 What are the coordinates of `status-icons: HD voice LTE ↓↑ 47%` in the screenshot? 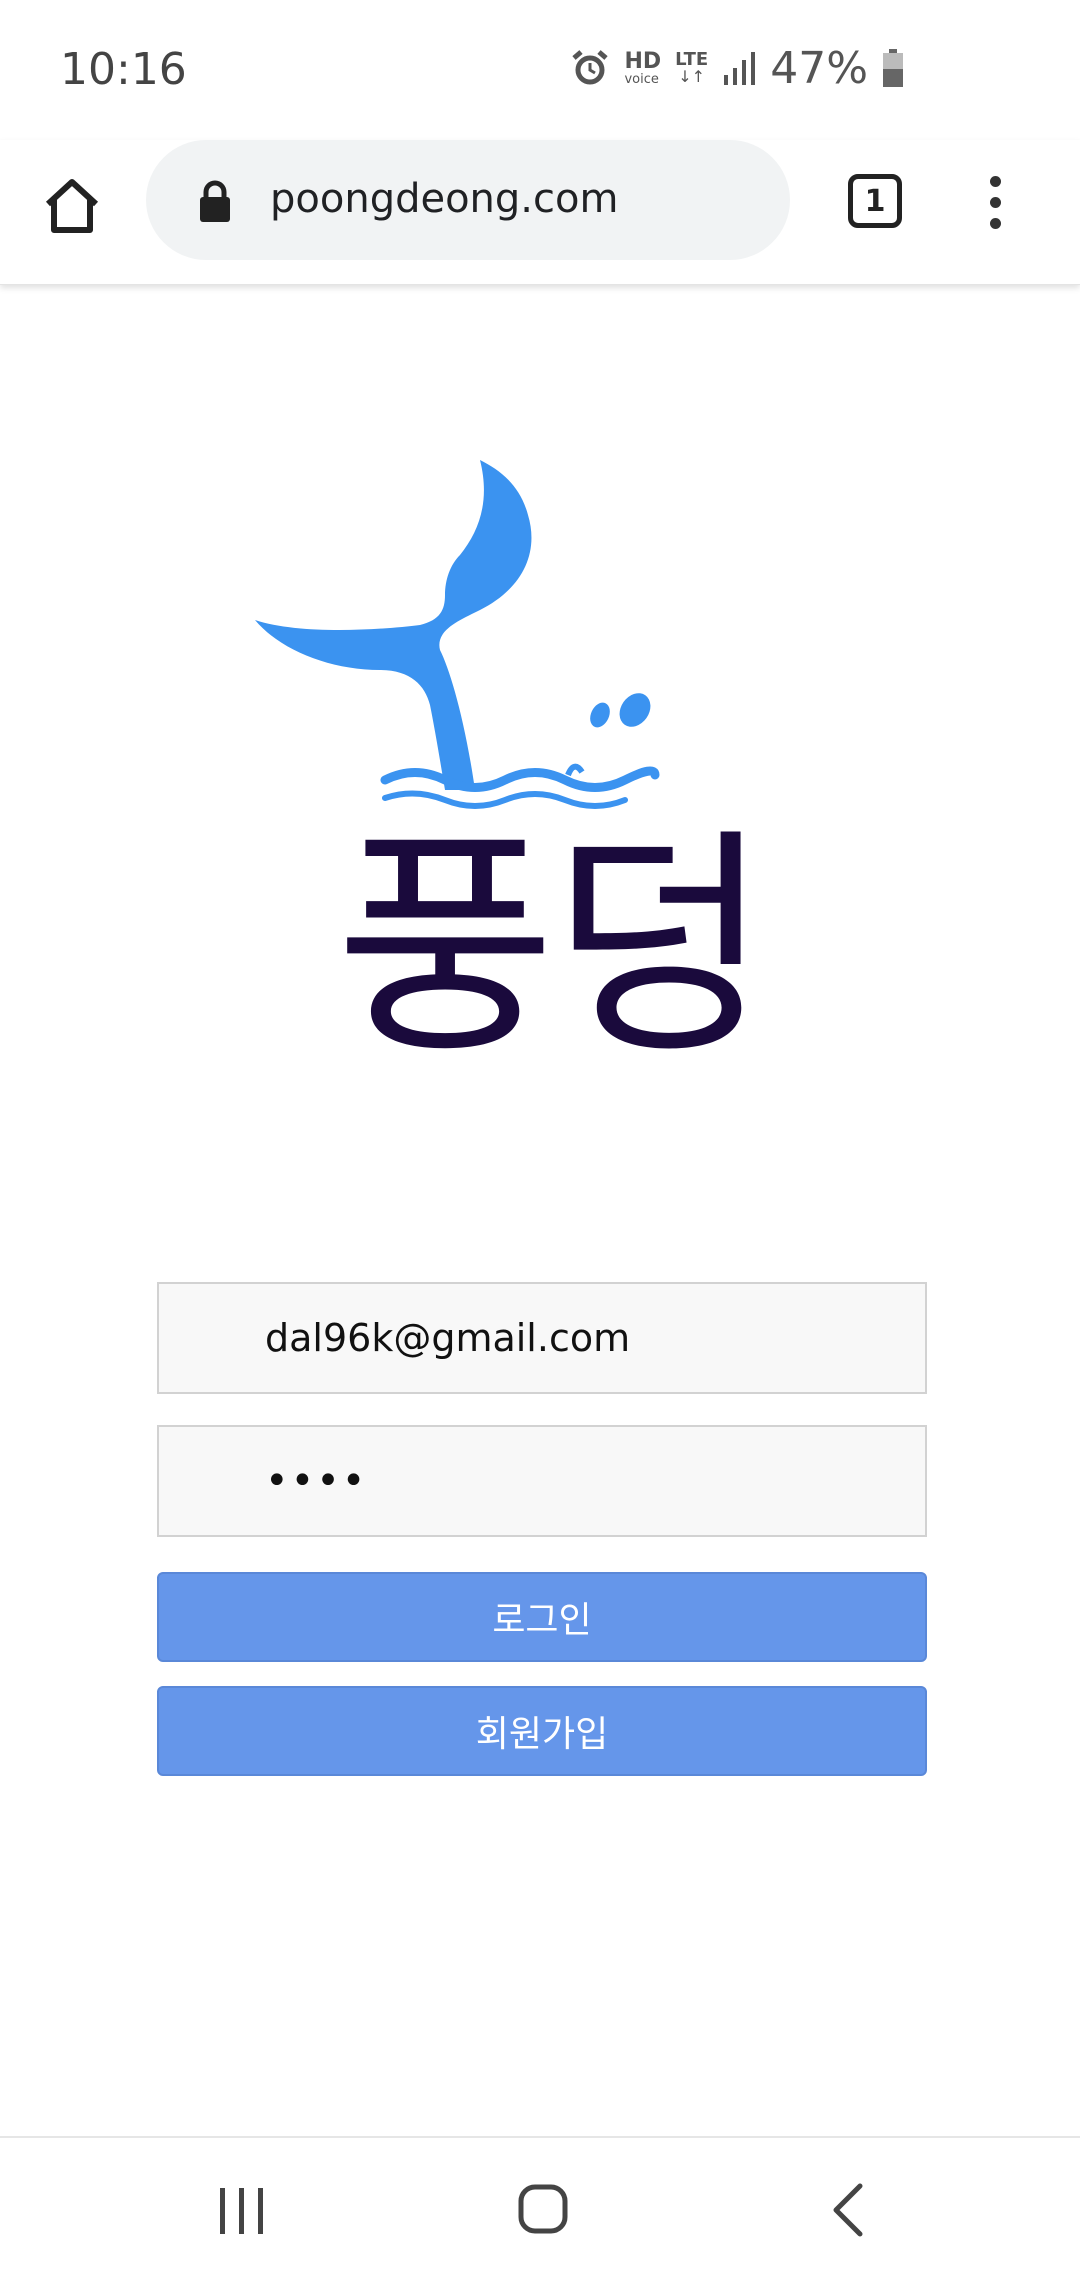 It's located at (737, 68).